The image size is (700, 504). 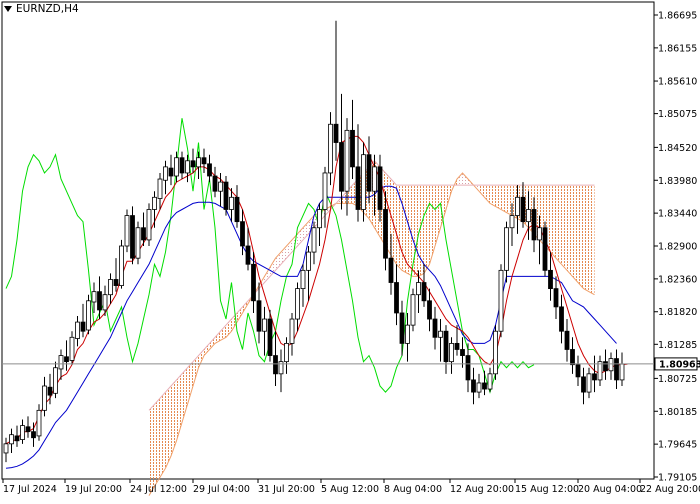 I want to click on y-tick-label: 1.84520, so click(x=677, y=148).